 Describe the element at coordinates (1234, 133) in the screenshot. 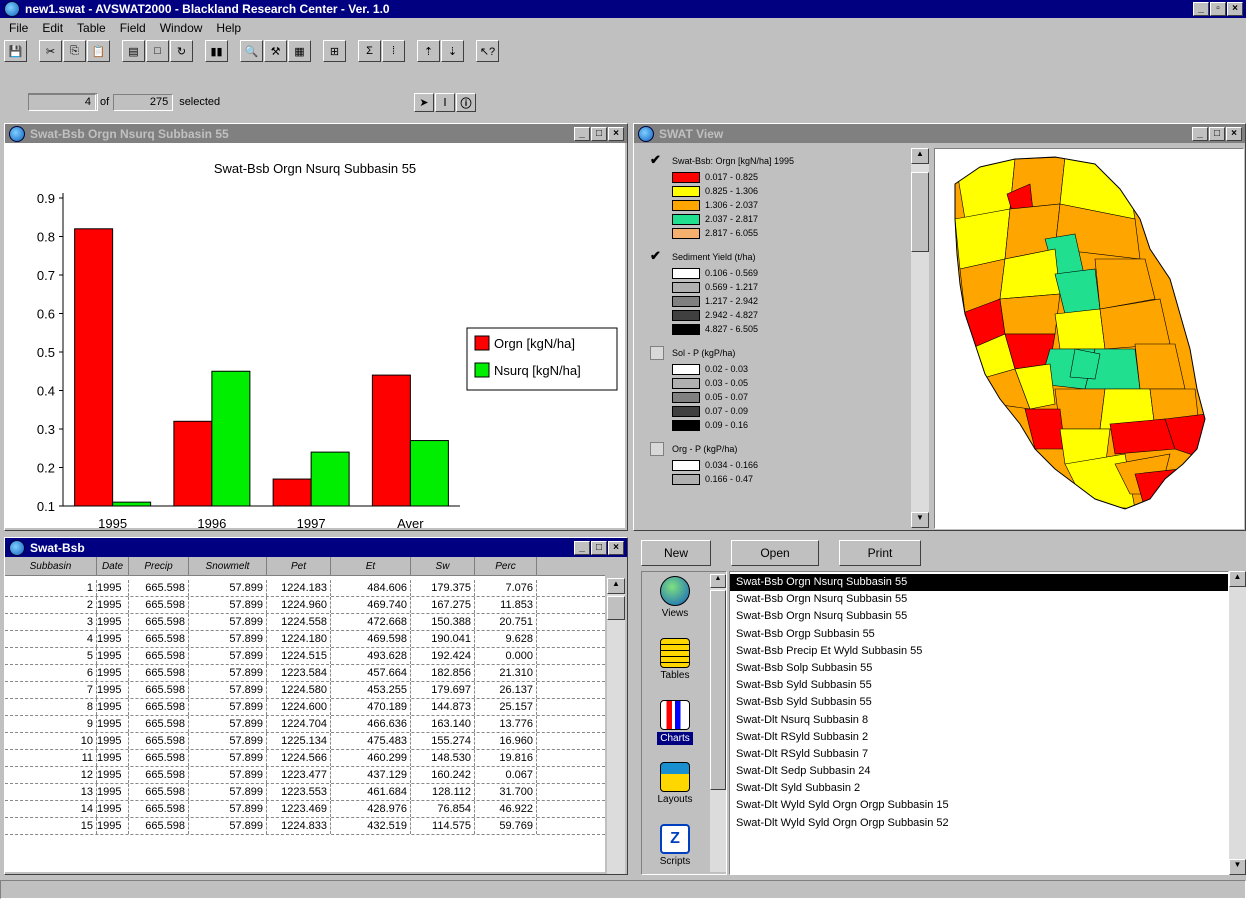

I see `view-close-button: ×` at that location.